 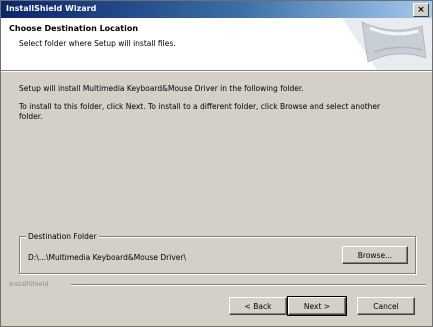 I want to click on window-title: InstallShield Wizard, so click(x=51, y=8).